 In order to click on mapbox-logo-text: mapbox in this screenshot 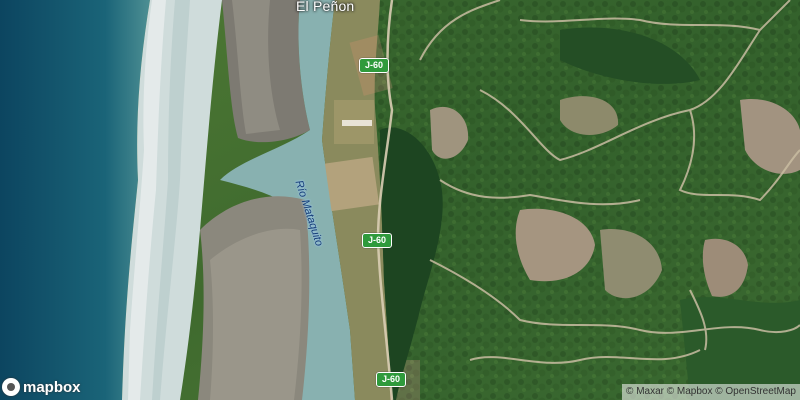, I will do `click(52, 387)`.